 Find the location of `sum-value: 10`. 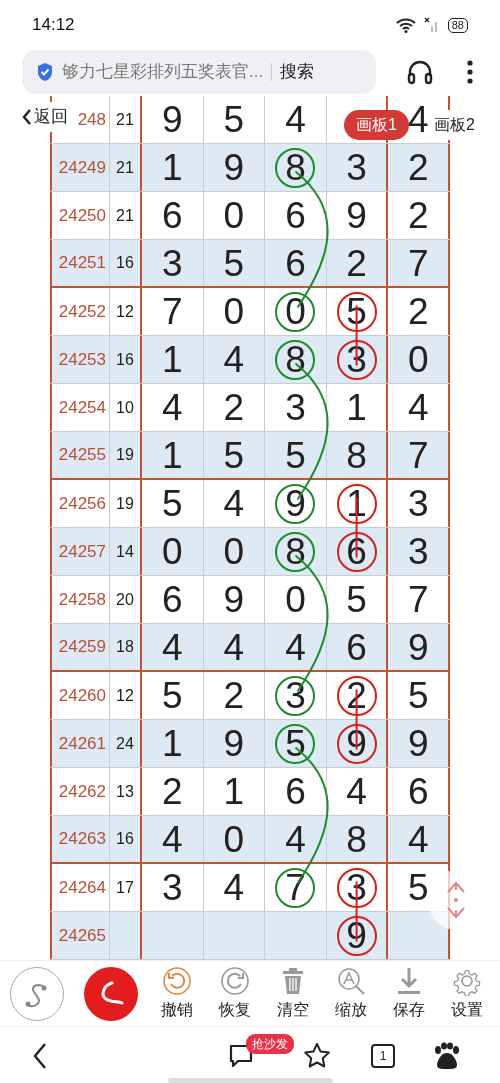

sum-value: 10 is located at coordinates (125, 407).